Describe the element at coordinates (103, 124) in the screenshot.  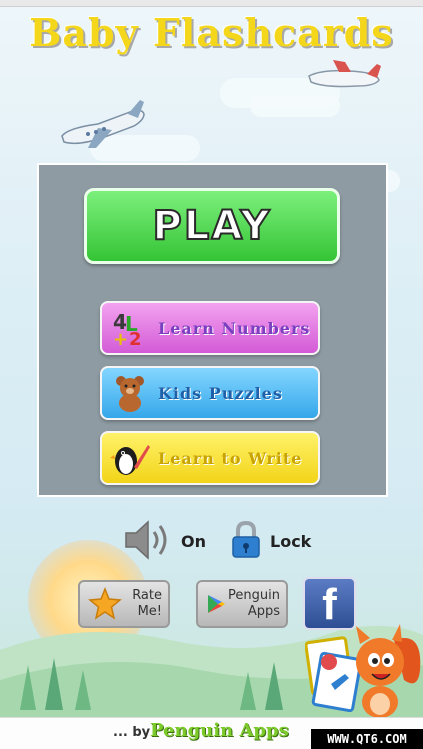
I see `airplane-left-icon` at that location.